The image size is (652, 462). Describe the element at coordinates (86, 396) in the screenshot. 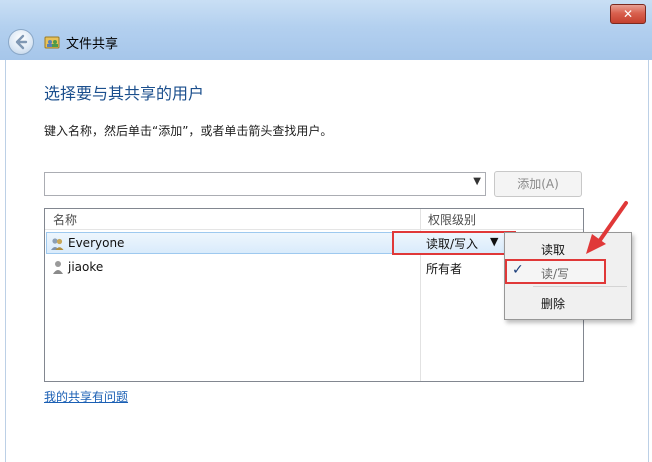

I see `sharing-problem-link: 我的共享有问题` at that location.